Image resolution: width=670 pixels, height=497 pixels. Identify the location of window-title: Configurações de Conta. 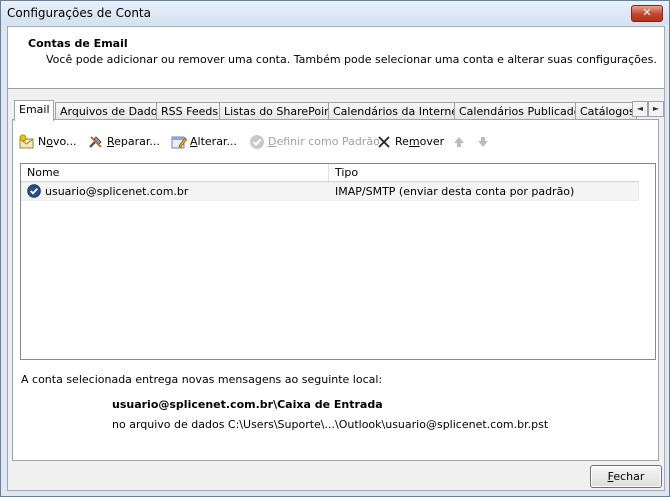
(79, 13).